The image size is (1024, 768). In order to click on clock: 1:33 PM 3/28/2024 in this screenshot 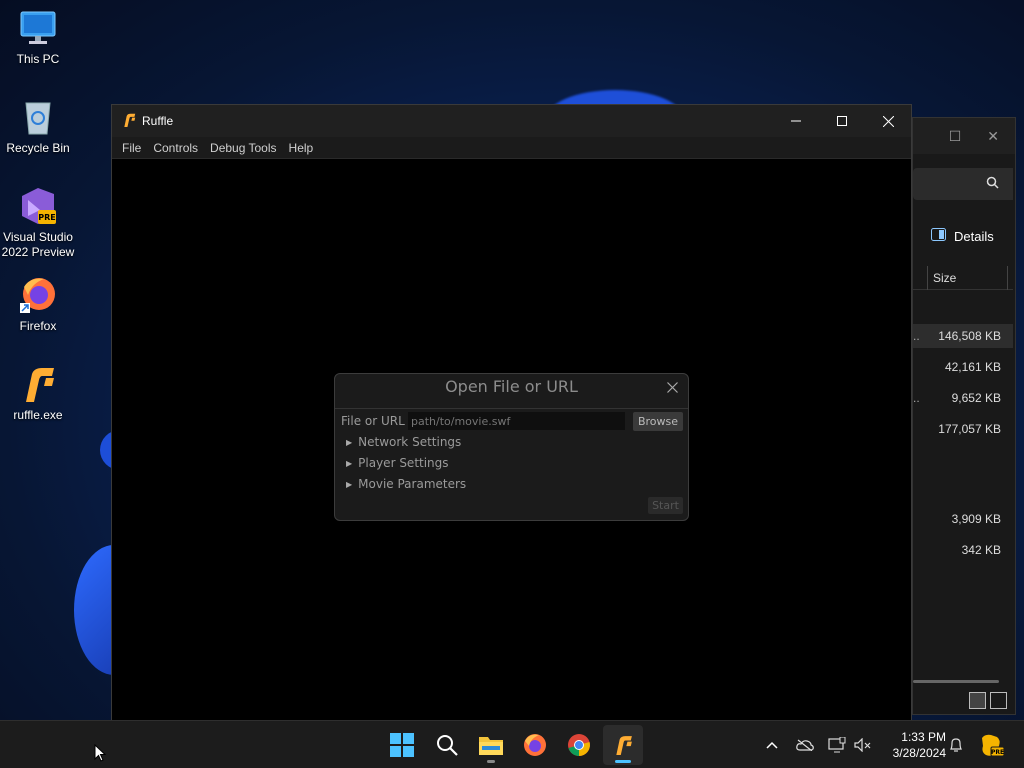, I will do `click(913, 745)`.